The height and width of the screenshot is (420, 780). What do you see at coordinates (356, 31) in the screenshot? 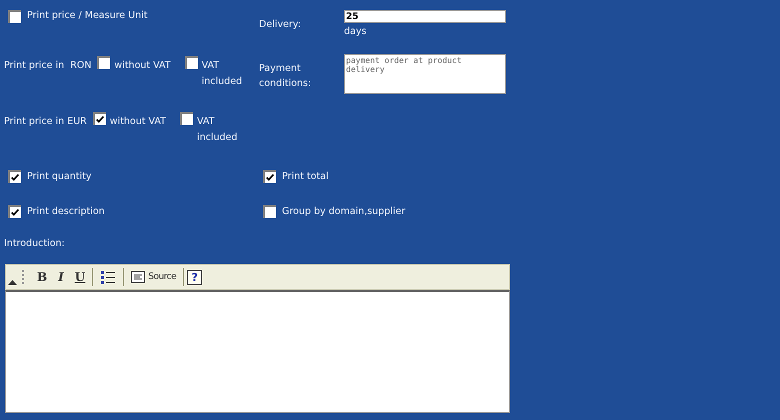
I see `unit-label: days` at bounding box center [356, 31].